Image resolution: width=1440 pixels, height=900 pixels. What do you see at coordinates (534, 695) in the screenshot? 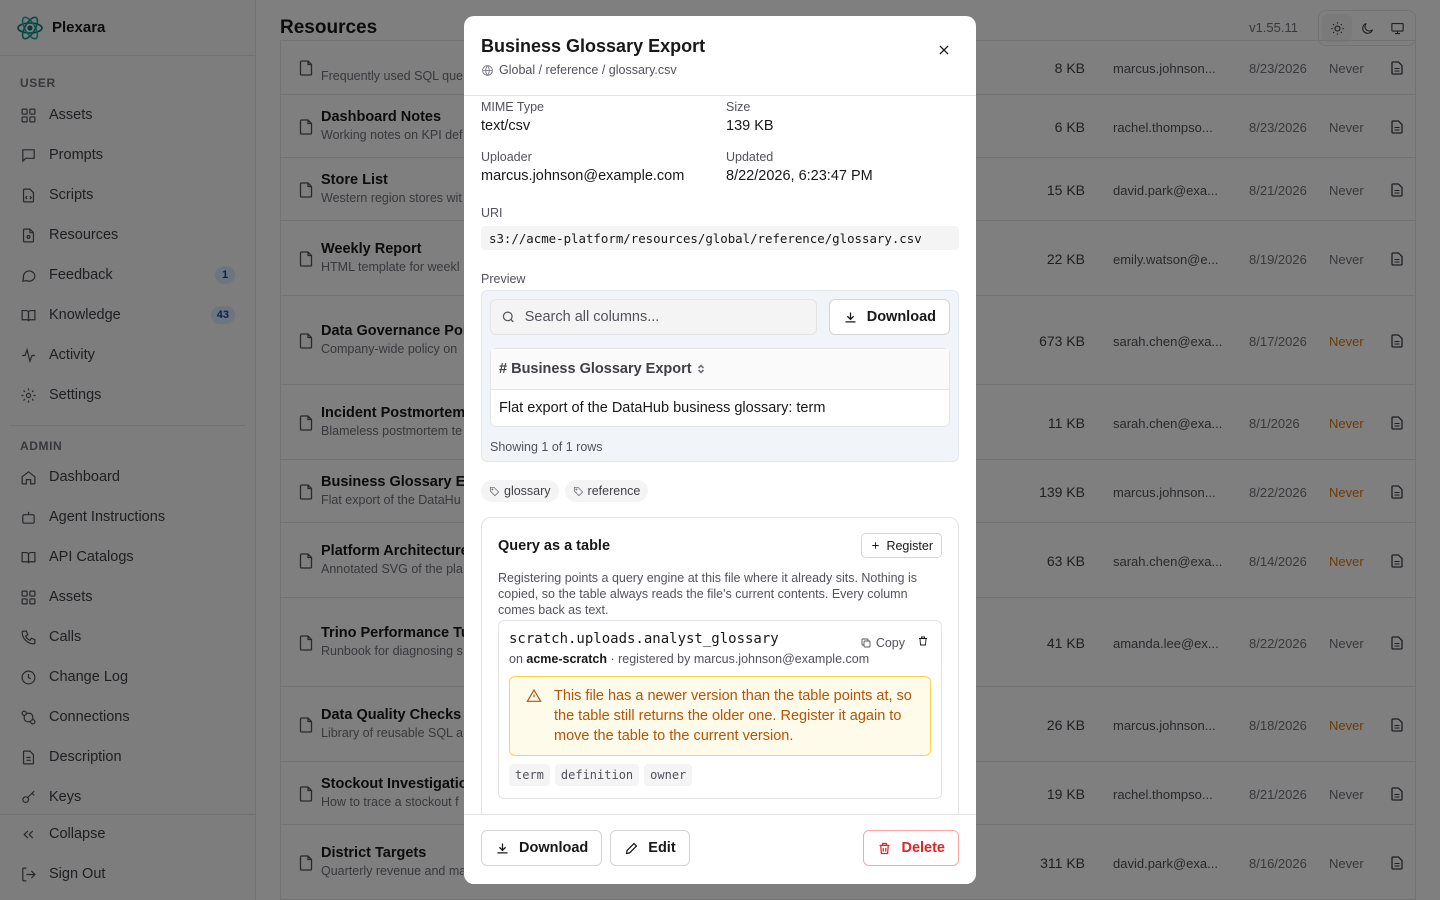
I see `warning-triangle-icon` at bounding box center [534, 695].